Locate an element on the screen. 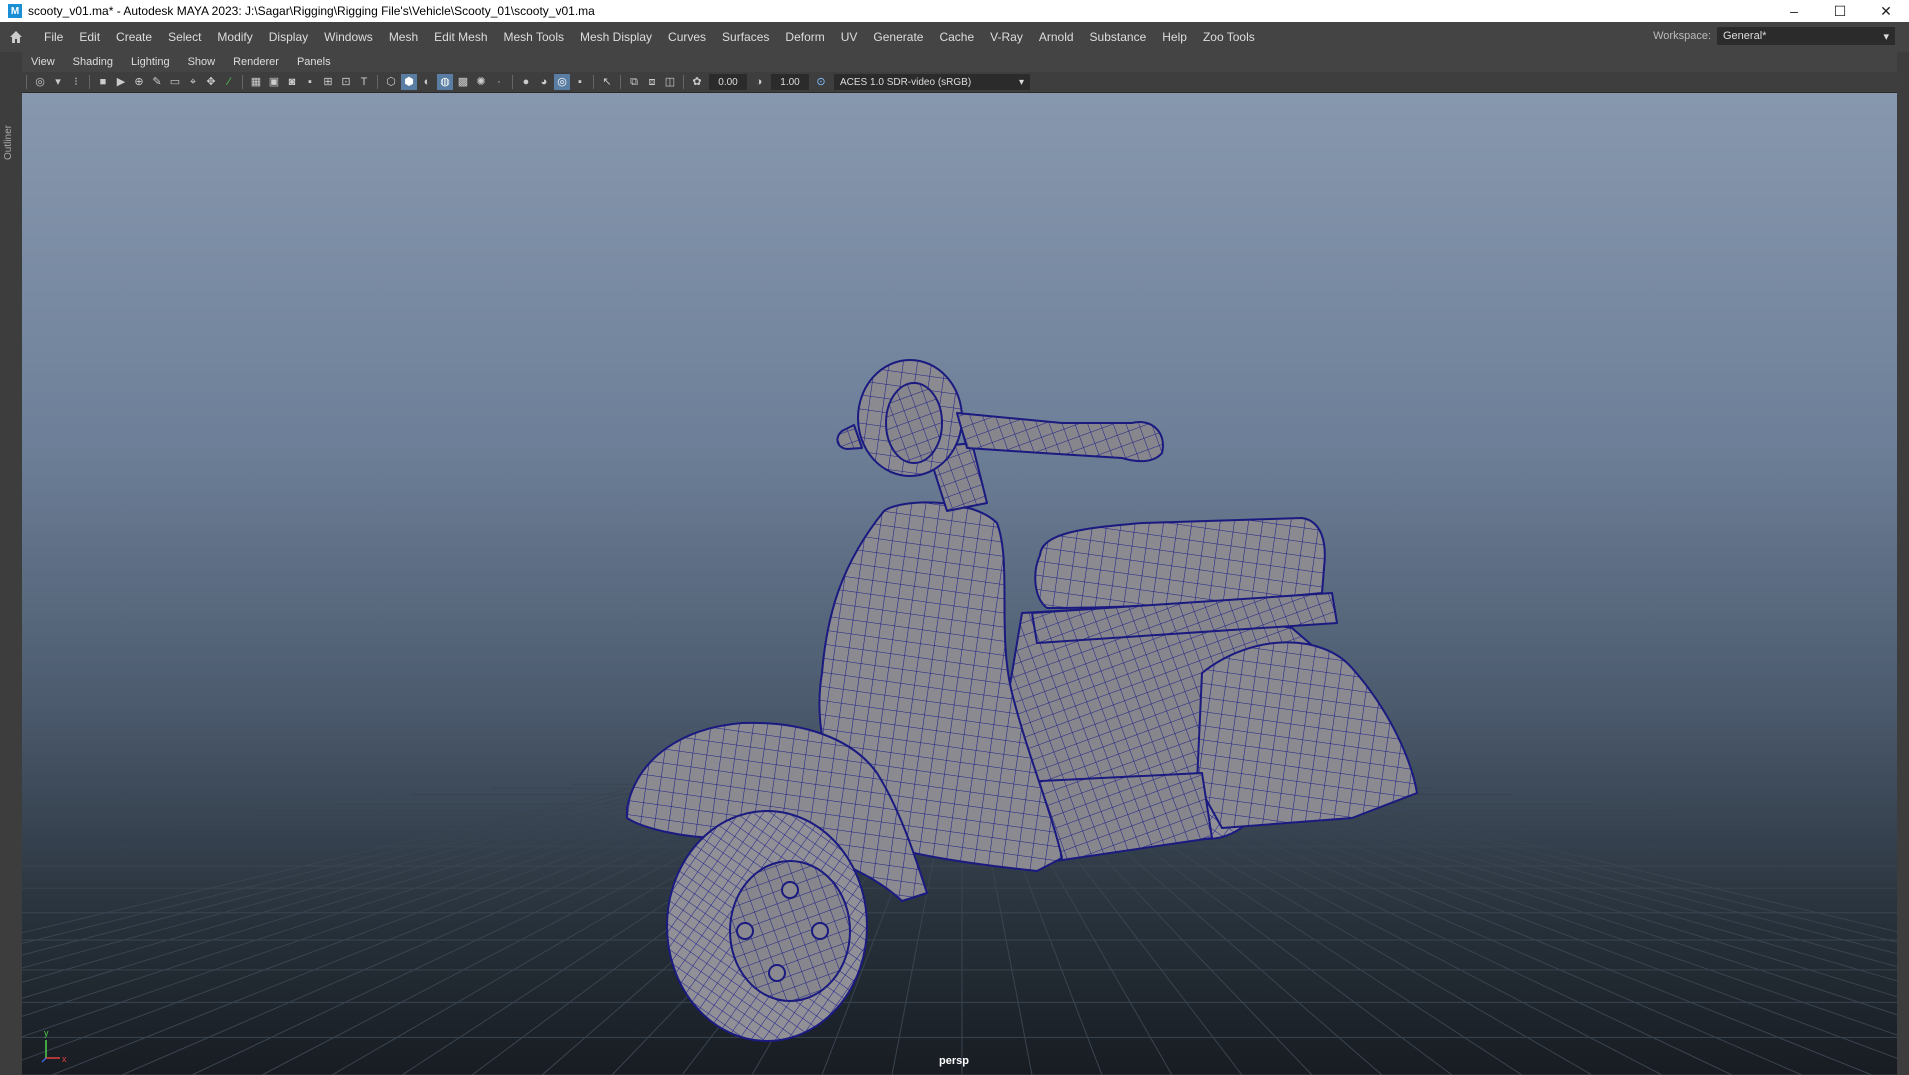  menu-uv: UV is located at coordinates (849, 37).